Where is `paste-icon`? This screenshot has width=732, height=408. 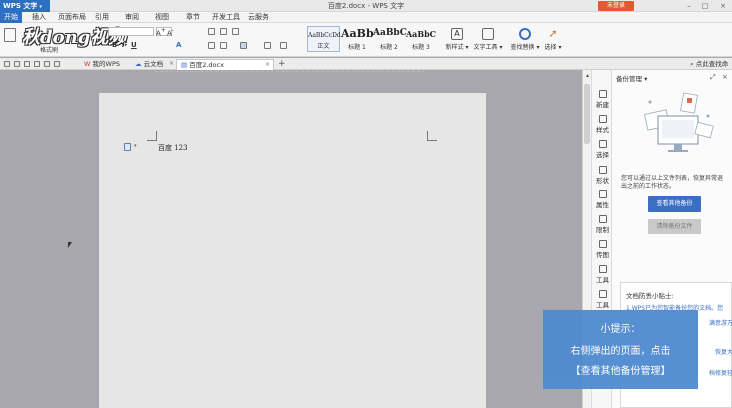 paste-icon is located at coordinates (10, 35).